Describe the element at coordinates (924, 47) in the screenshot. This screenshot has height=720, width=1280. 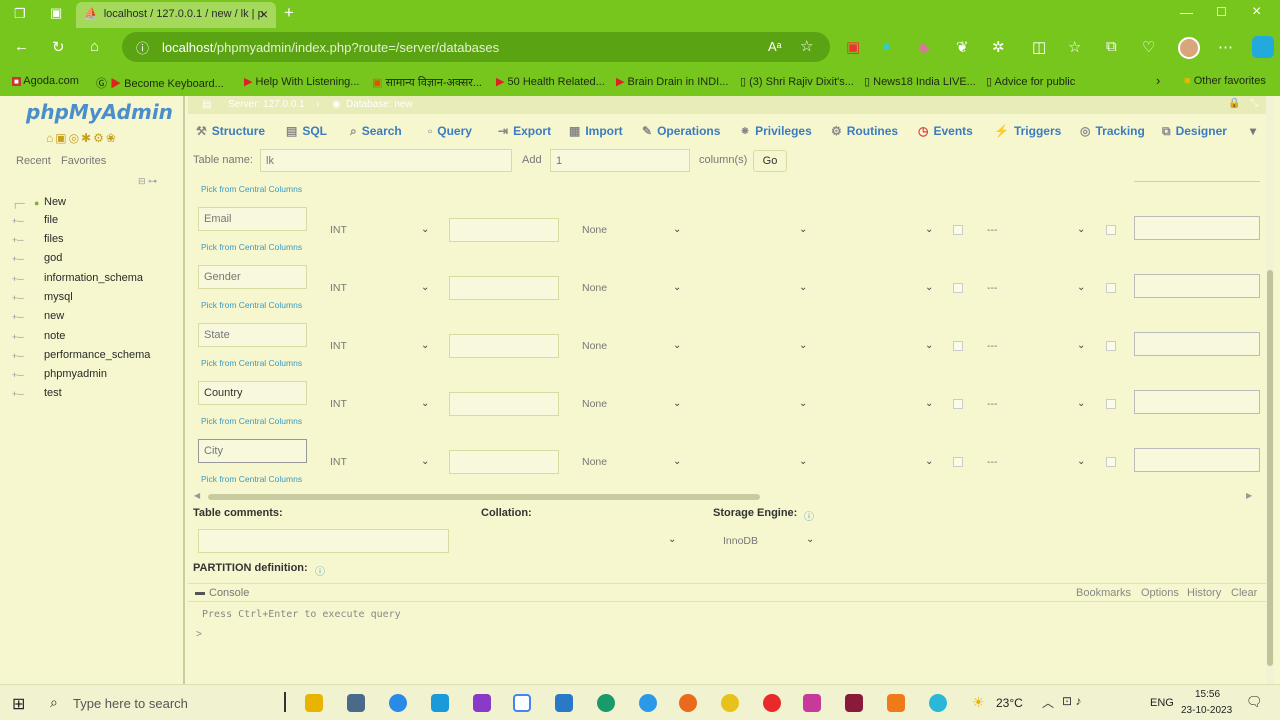
I see `ext-off-icon: ◈` at that location.